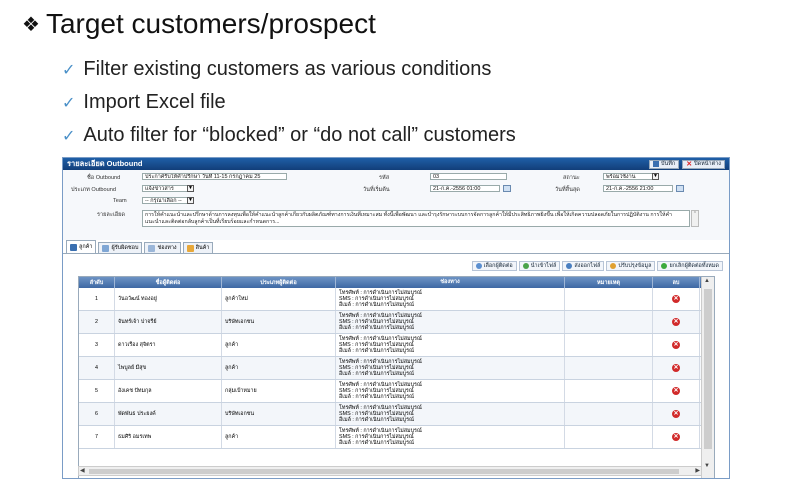  What do you see at coordinates (279, 282) in the screenshot?
I see `column-header: ประเภทผู้ติดต่อ` at bounding box center [279, 282].